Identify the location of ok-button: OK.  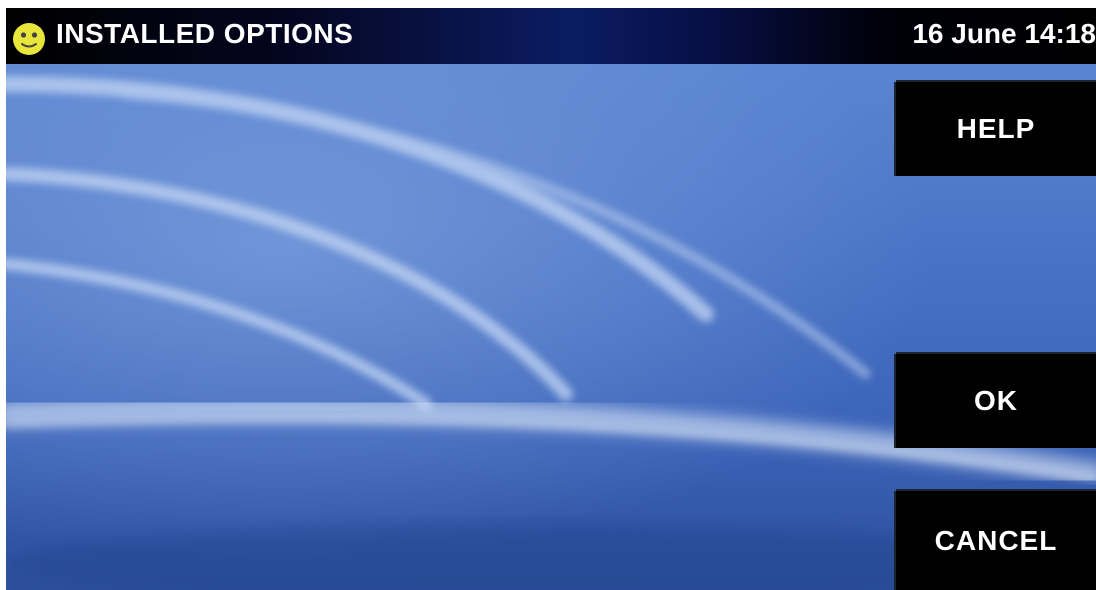
(996, 401).